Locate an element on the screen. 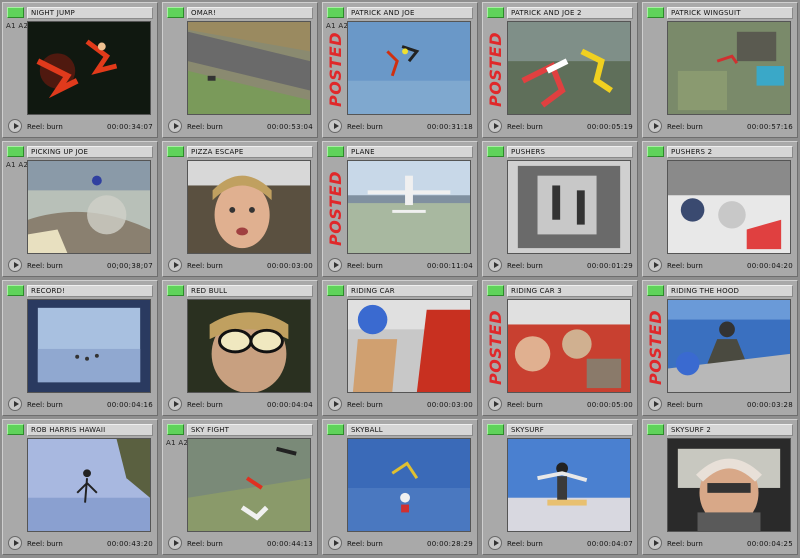  clip-tile: SKY FIGHT A1 A2 Reel: burn 00:00:44:13 is located at coordinates (240, 487).